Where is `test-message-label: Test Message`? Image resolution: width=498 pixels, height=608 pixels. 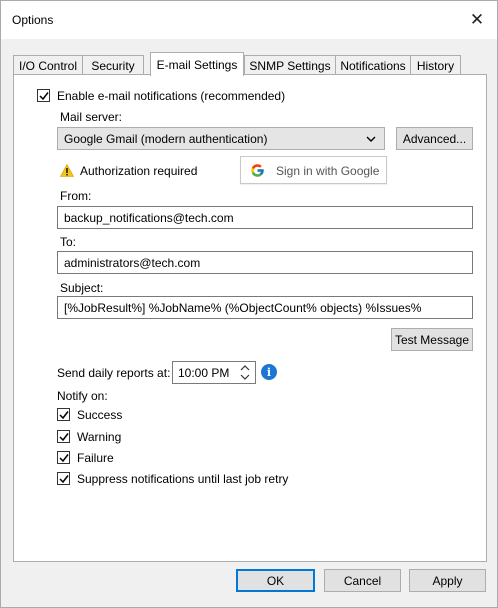 test-message-label: Test Message is located at coordinates (432, 339).